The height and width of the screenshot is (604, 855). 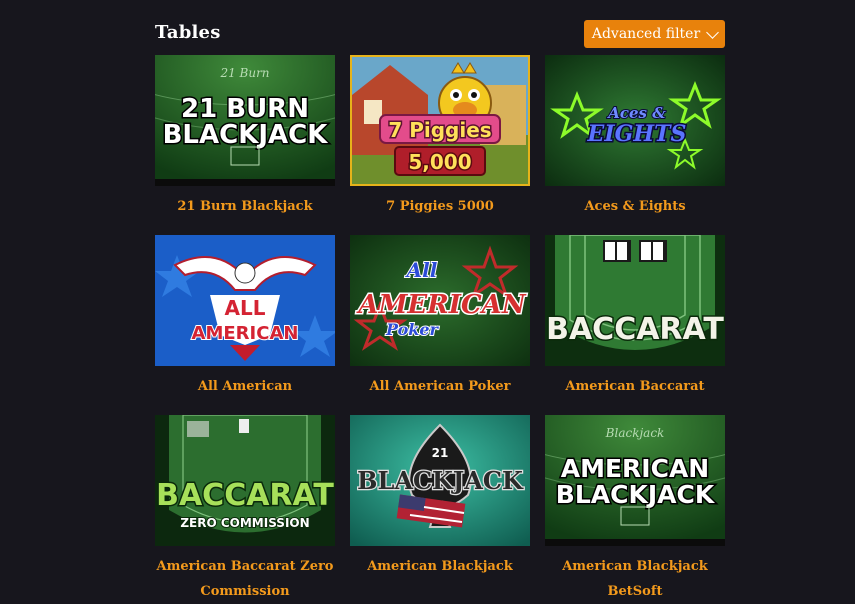 I want to click on game-title: American Baccarat Zero Commission, so click(x=245, y=579).